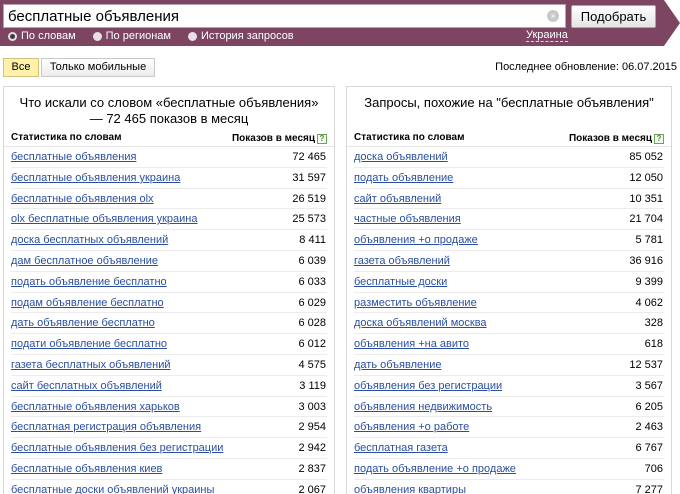 This screenshot has width=680, height=494. What do you see at coordinates (169, 157) in the screenshot?
I see `table-row: бесплатные объявления 72 465` at bounding box center [169, 157].